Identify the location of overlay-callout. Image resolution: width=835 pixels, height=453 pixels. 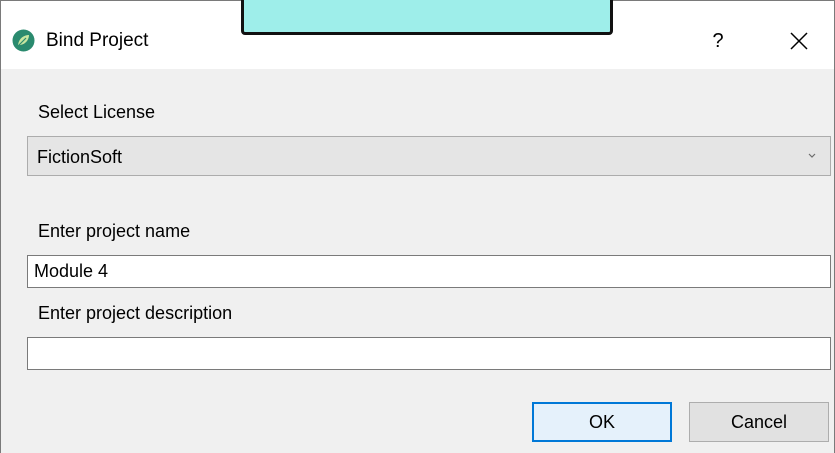
(427, 17).